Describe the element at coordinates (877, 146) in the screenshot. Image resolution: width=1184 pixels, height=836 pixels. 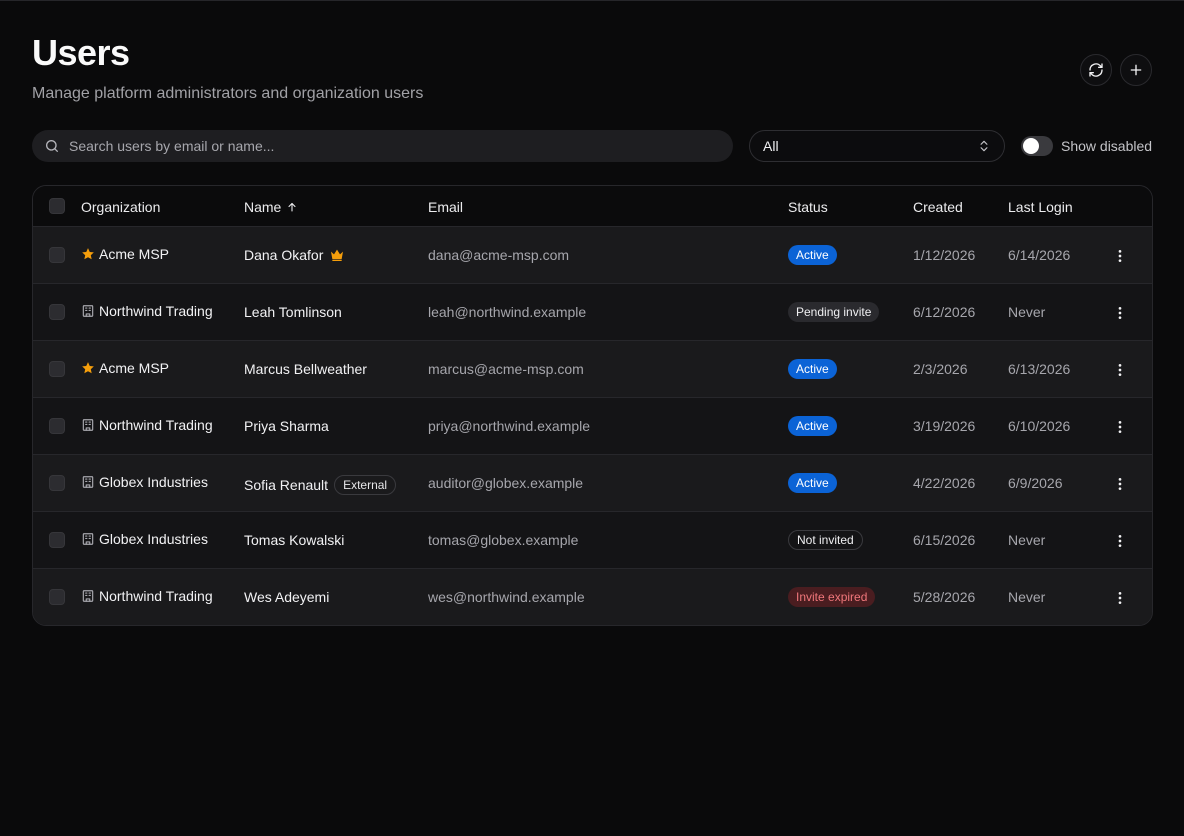
I see `organization-filter-select: All` at that location.